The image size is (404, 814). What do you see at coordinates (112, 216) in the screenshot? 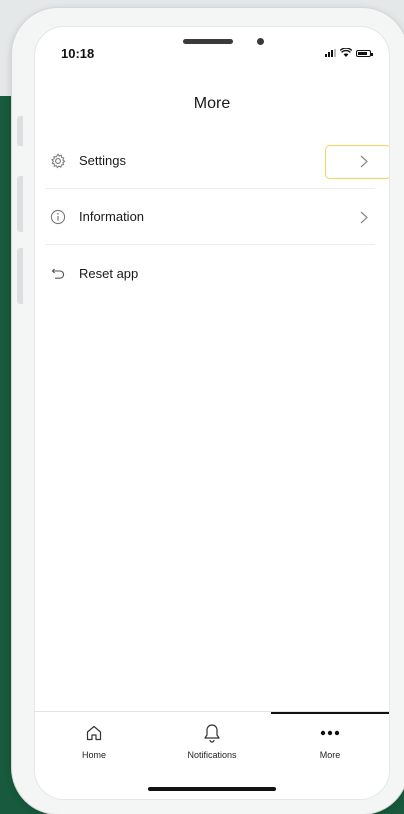
I see `menu-item-label: Information` at bounding box center [112, 216].